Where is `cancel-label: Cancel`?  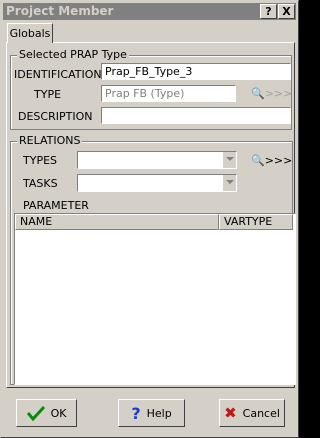
cancel-label: Cancel is located at coordinates (261, 413).